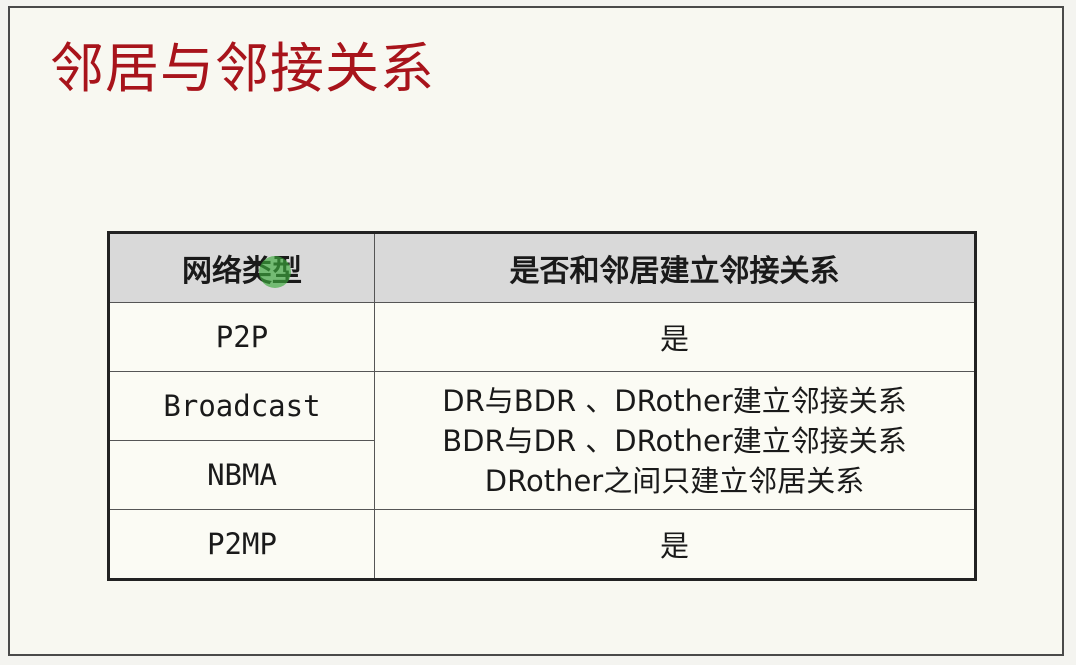 The width and height of the screenshot is (1076, 665). What do you see at coordinates (241, 267) in the screenshot?
I see `header-network-type: 网络类型` at bounding box center [241, 267].